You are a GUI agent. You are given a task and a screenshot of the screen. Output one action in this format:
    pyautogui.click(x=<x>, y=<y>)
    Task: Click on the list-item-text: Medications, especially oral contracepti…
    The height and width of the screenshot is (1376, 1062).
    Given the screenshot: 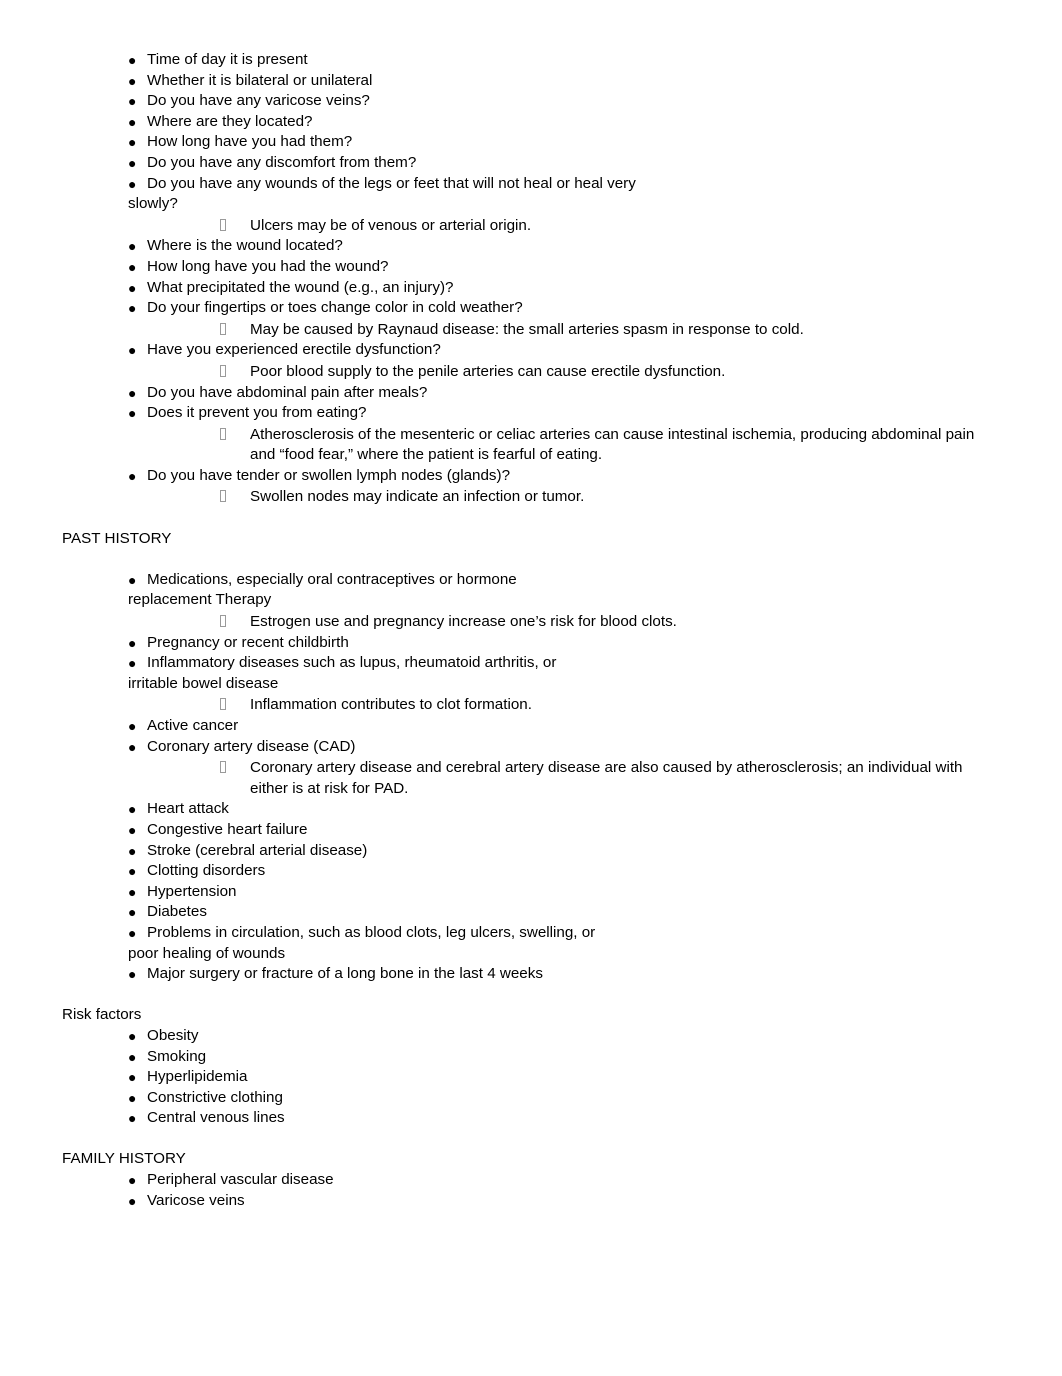 What is the action you would take?
    pyautogui.click(x=332, y=579)
    